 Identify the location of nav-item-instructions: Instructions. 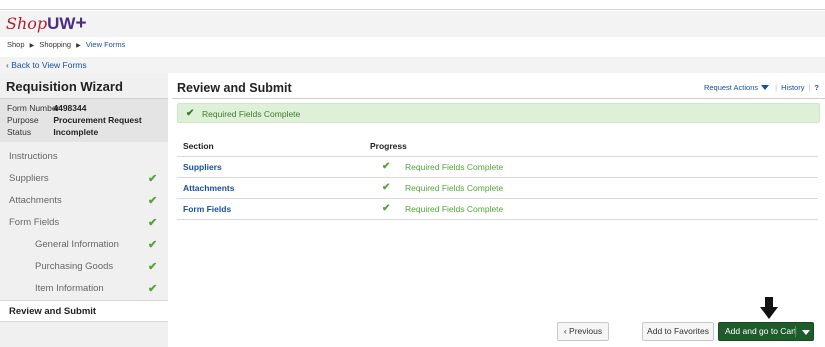
(84, 157).